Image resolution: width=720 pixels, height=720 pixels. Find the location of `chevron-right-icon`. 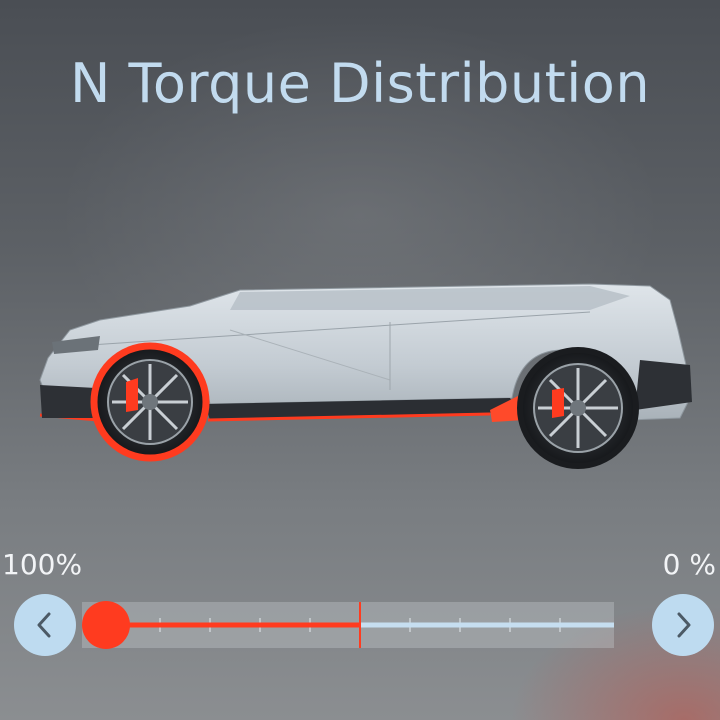

chevron-right-icon is located at coordinates (684, 625).